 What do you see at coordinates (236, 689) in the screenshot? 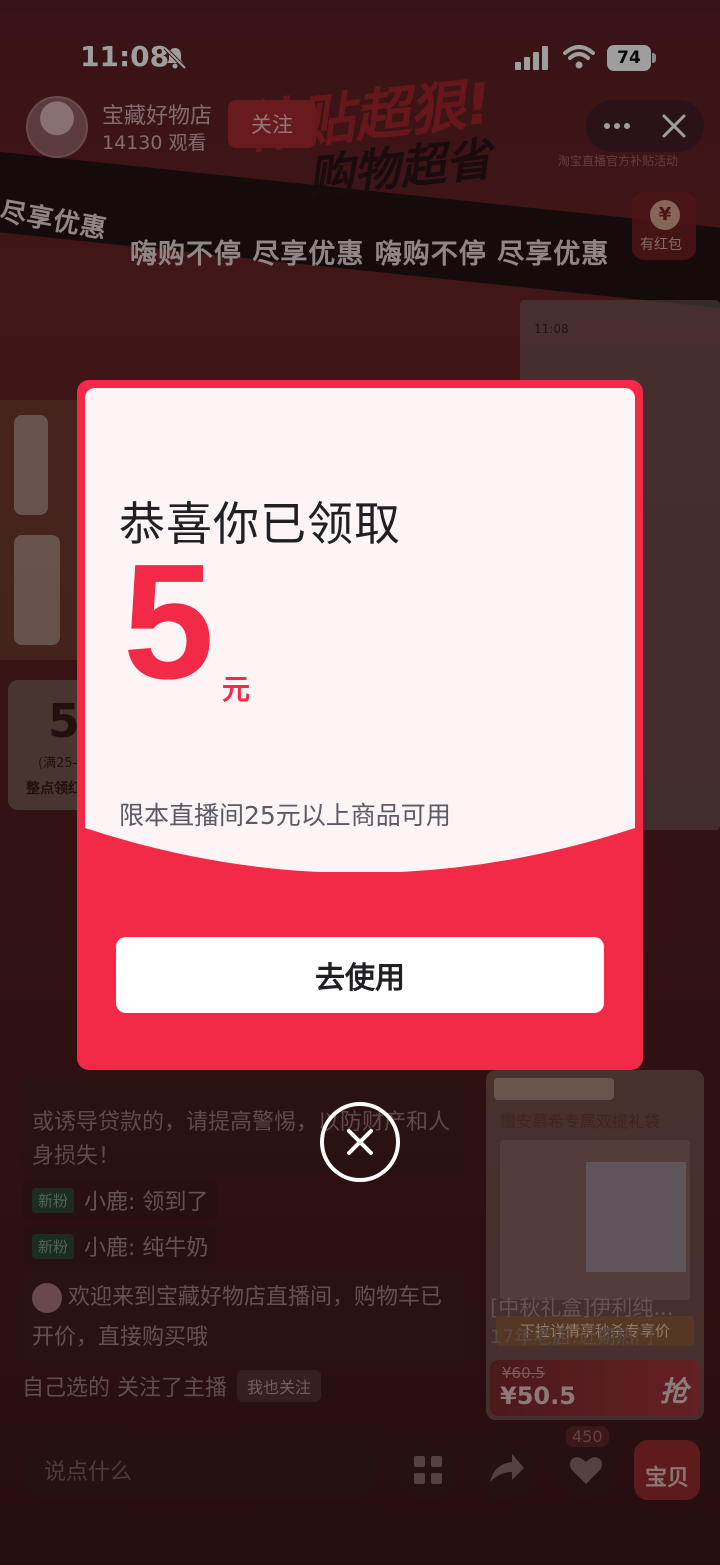
I see `coupon-amount-unit: 元` at bounding box center [236, 689].